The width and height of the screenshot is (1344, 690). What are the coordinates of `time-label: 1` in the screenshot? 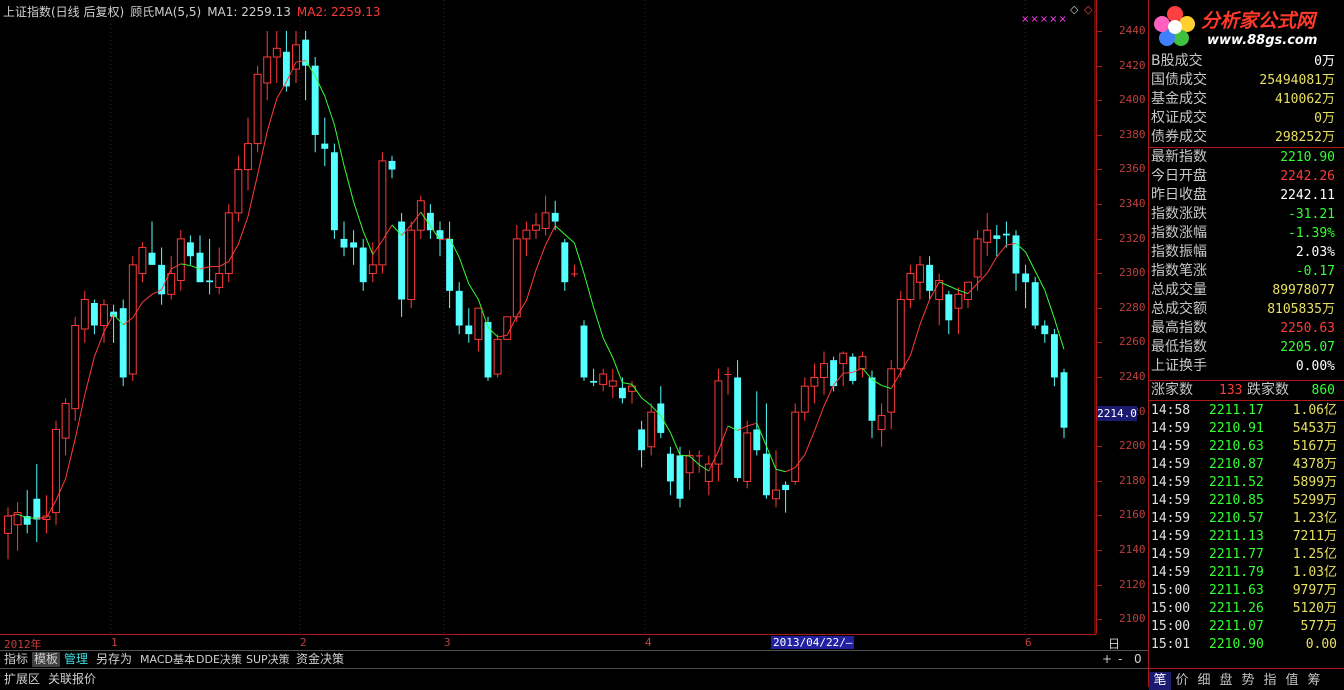 It's located at (114, 642).